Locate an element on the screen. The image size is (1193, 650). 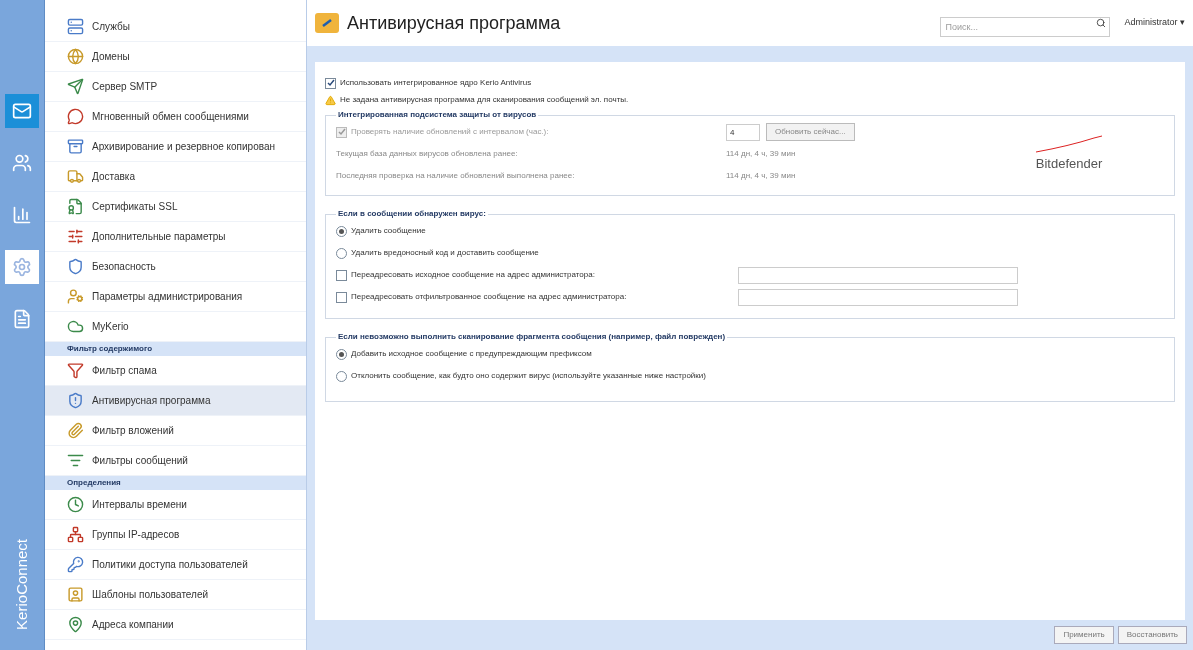
filter-icon is located at coordinates (75, 370).